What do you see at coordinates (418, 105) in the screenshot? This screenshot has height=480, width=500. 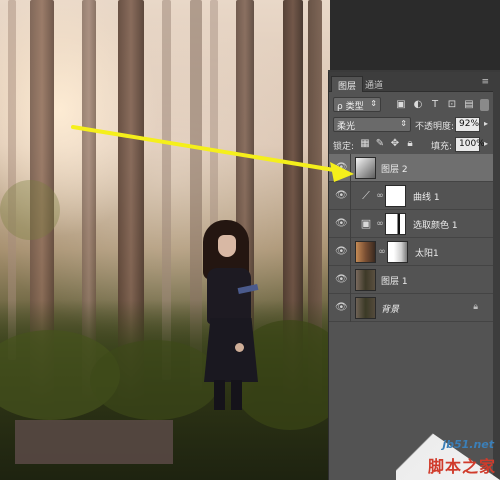 I see `adjustment-filter-icon: ◐` at bounding box center [418, 105].